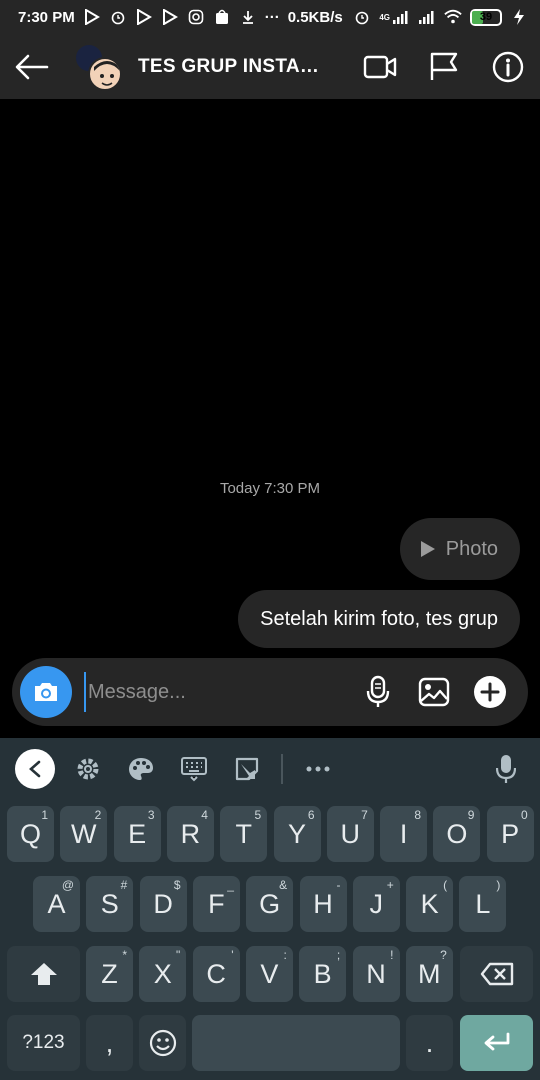 The width and height of the screenshot is (540, 1080). I want to click on key-label: N, so click(376, 973).